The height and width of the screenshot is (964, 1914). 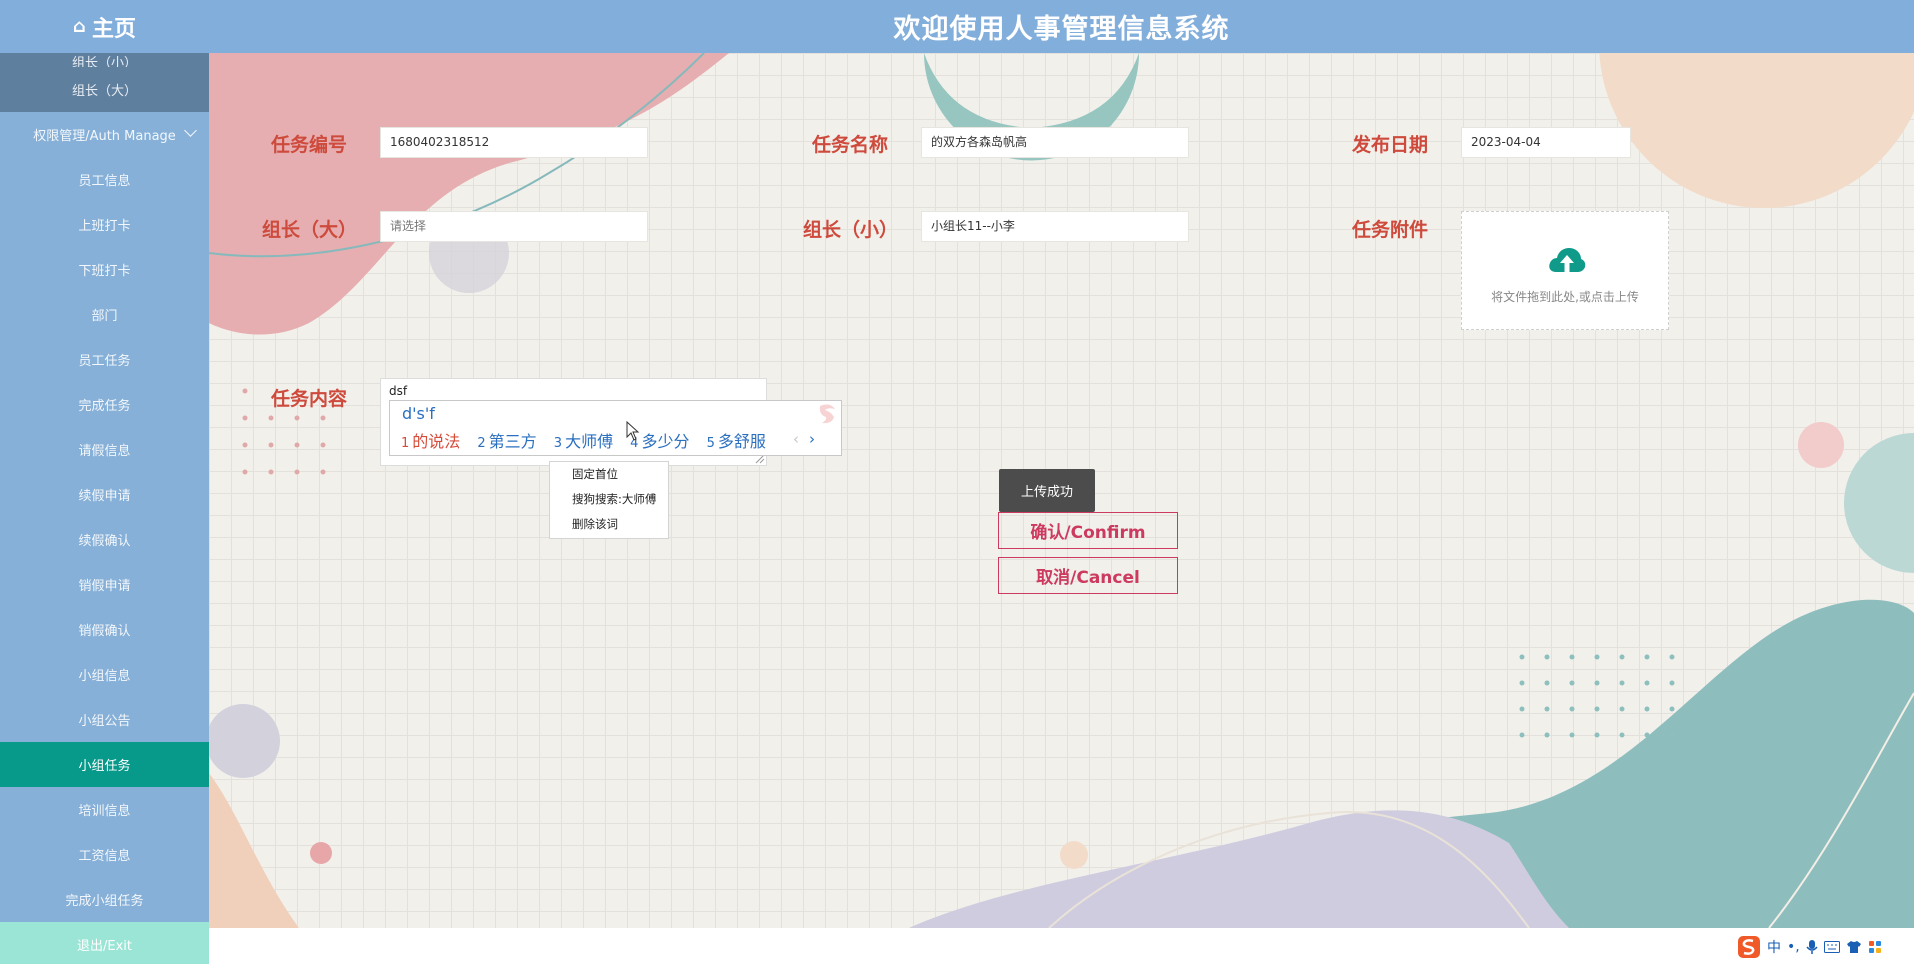 I want to click on skin-shirt-icon, so click(x=1854, y=947).